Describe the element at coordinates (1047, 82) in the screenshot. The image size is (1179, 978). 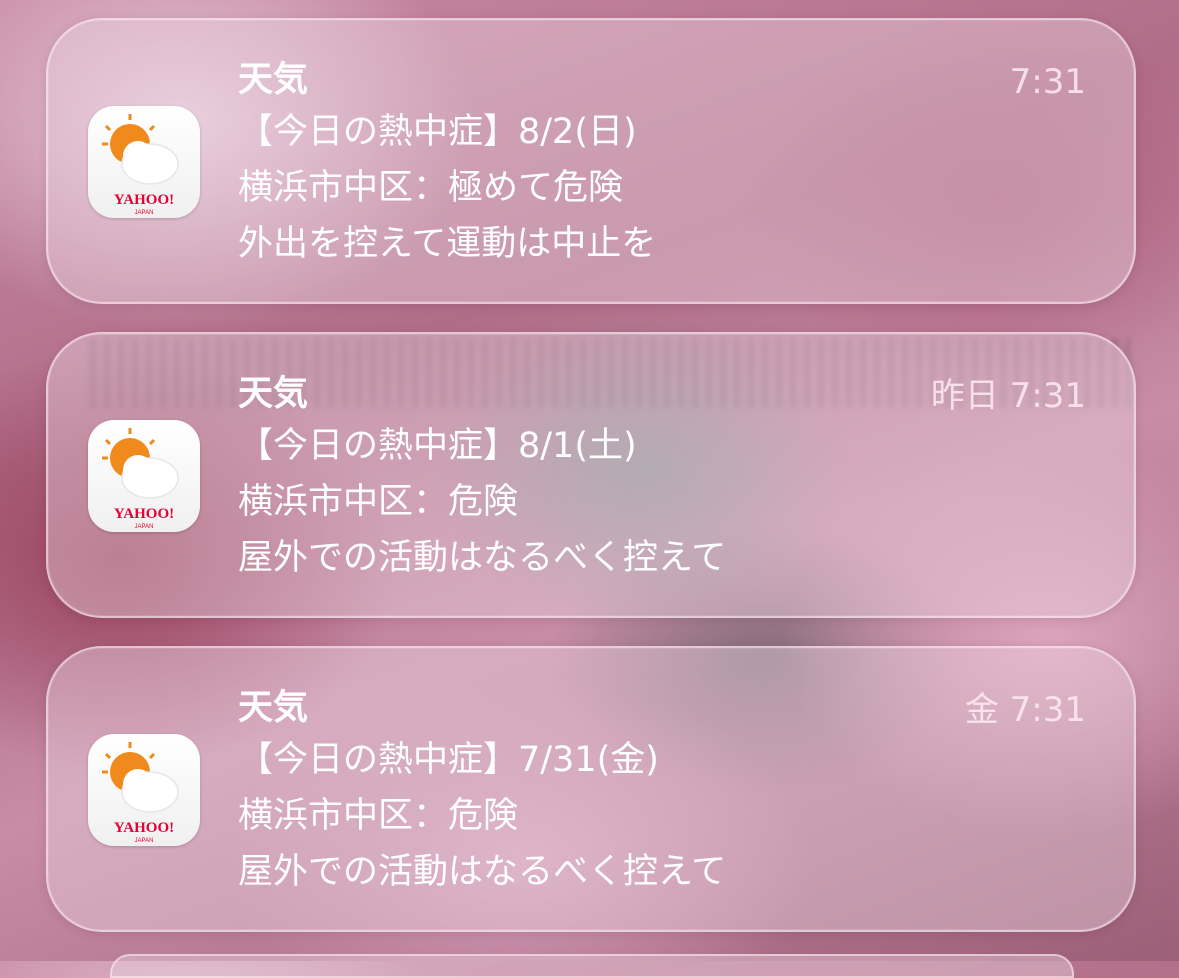
I see `notification-time: 7:31` at that location.